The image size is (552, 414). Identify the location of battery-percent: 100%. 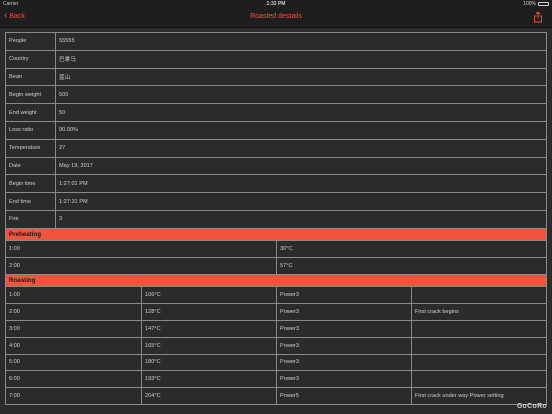
(529, 4).